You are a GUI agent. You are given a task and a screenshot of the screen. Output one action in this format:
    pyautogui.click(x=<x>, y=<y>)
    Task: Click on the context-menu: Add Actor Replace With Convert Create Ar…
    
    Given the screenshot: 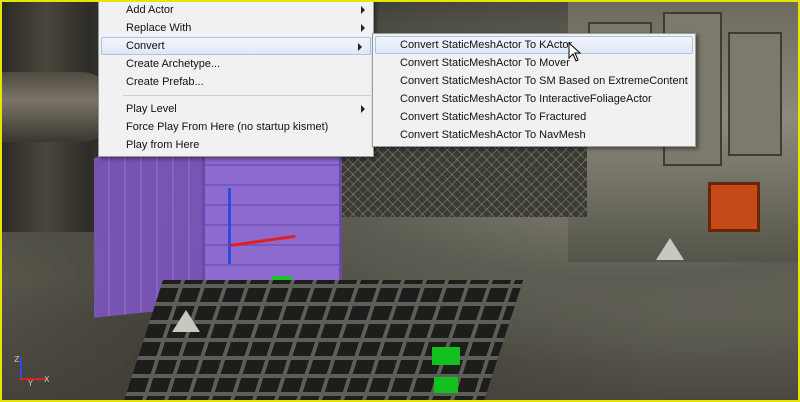 What is the action you would take?
    pyautogui.click(x=236, y=79)
    